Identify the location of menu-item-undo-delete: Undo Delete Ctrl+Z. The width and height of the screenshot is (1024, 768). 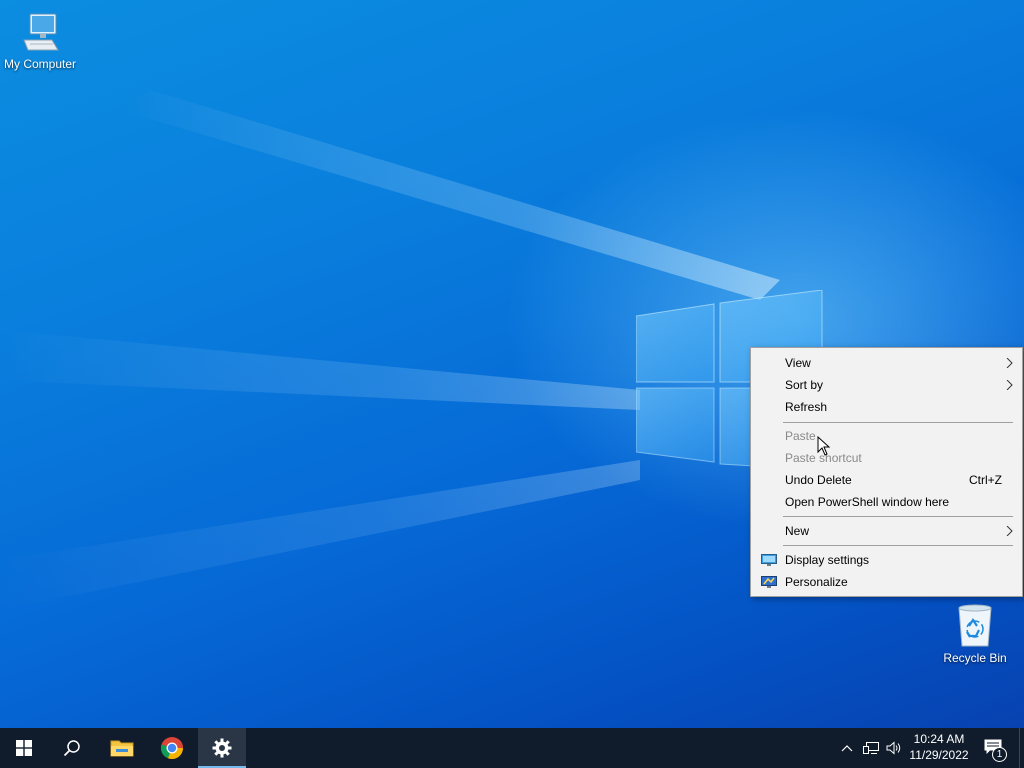
(886, 480).